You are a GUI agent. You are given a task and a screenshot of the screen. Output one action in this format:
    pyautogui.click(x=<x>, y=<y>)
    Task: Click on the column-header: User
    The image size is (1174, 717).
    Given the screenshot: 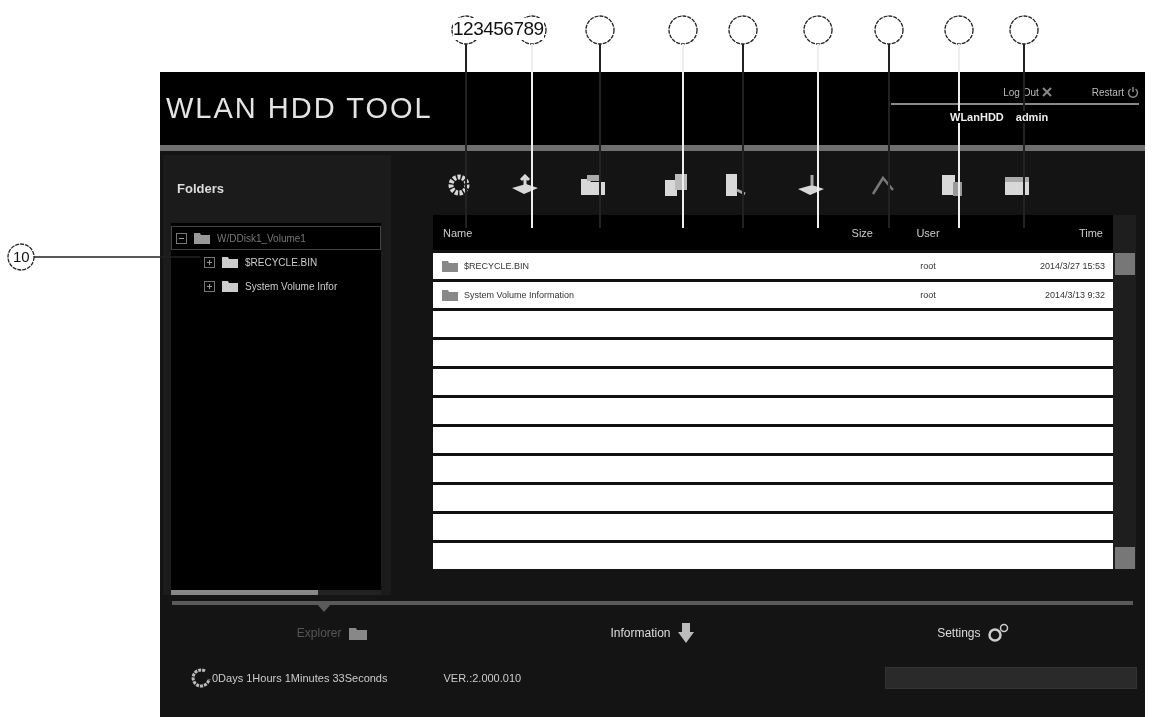 What is the action you would take?
    pyautogui.click(x=928, y=232)
    